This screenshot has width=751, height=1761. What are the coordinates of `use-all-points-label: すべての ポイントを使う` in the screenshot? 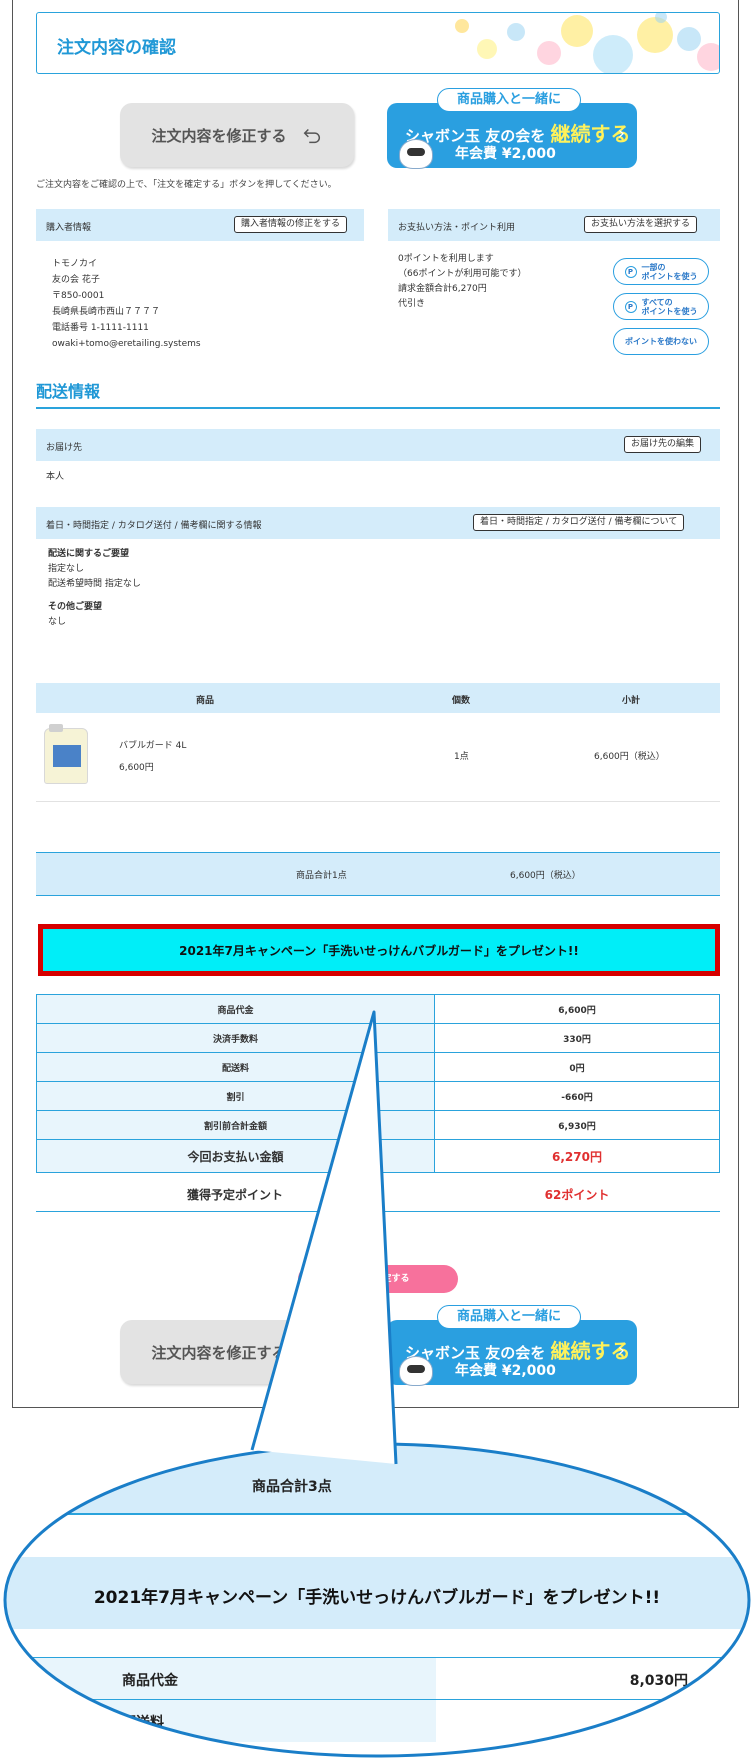 It's located at (669, 306).